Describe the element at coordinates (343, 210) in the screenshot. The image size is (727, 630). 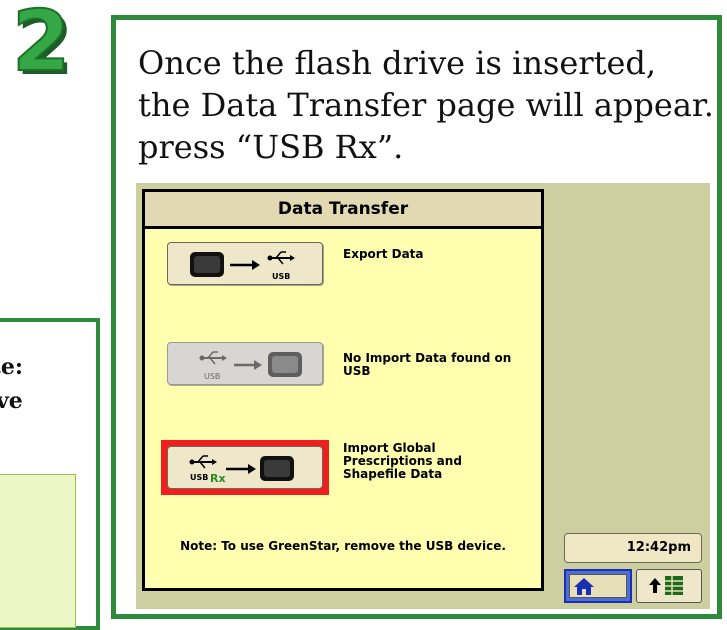
I see `dialog-title: Data Transfer` at that location.